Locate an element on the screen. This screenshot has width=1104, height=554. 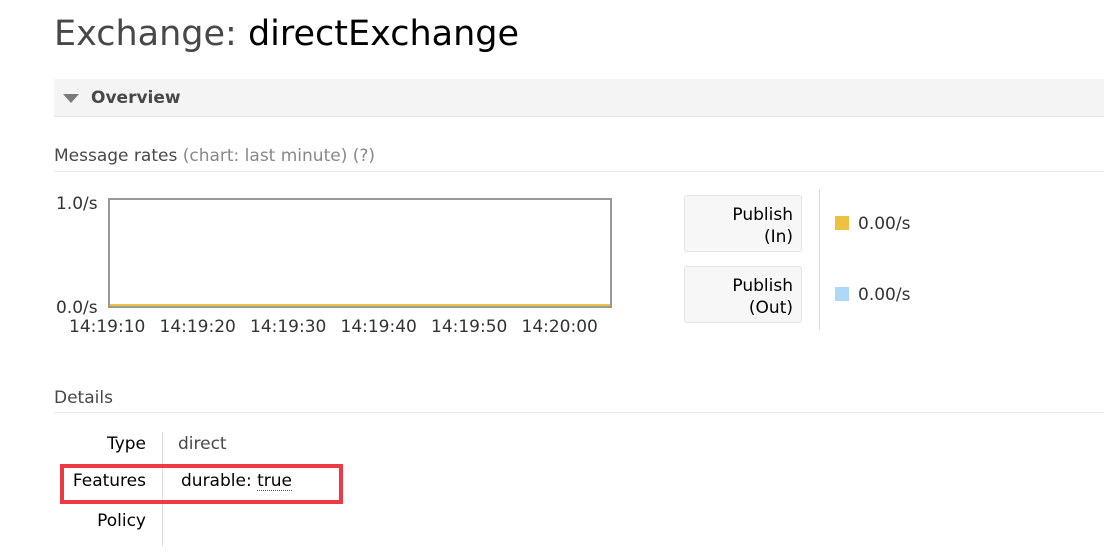
detail-value-features: durable: true is located at coordinates (236, 481).